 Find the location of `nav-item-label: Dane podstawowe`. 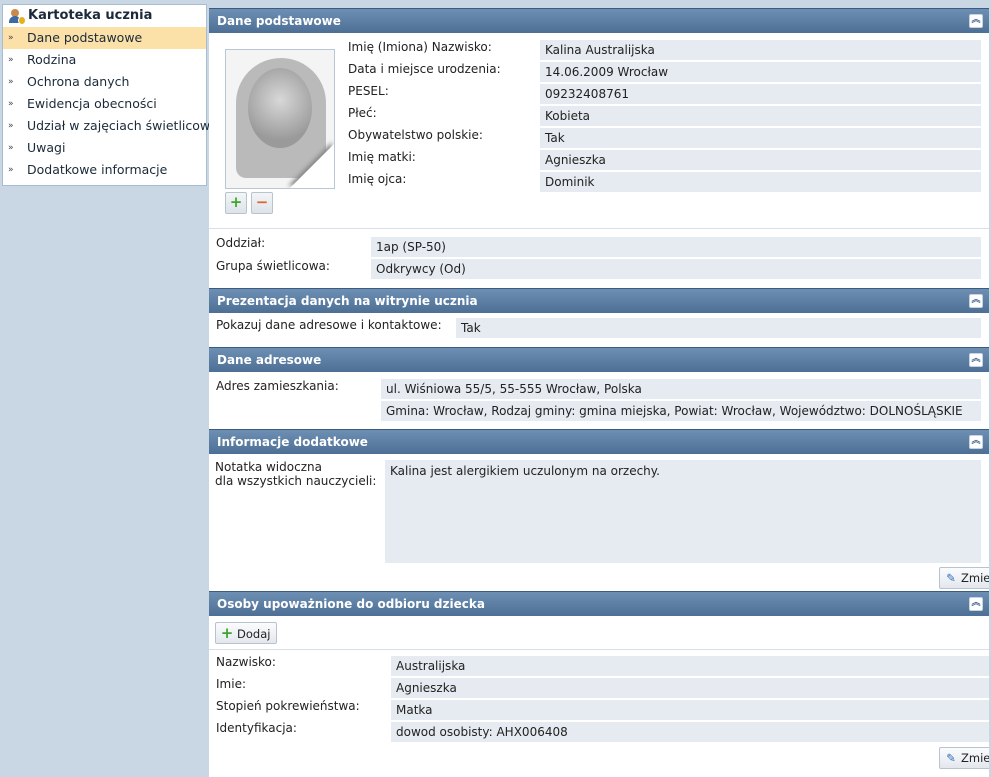

nav-item-label: Dane podstawowe is located at coordinates (85, 37).